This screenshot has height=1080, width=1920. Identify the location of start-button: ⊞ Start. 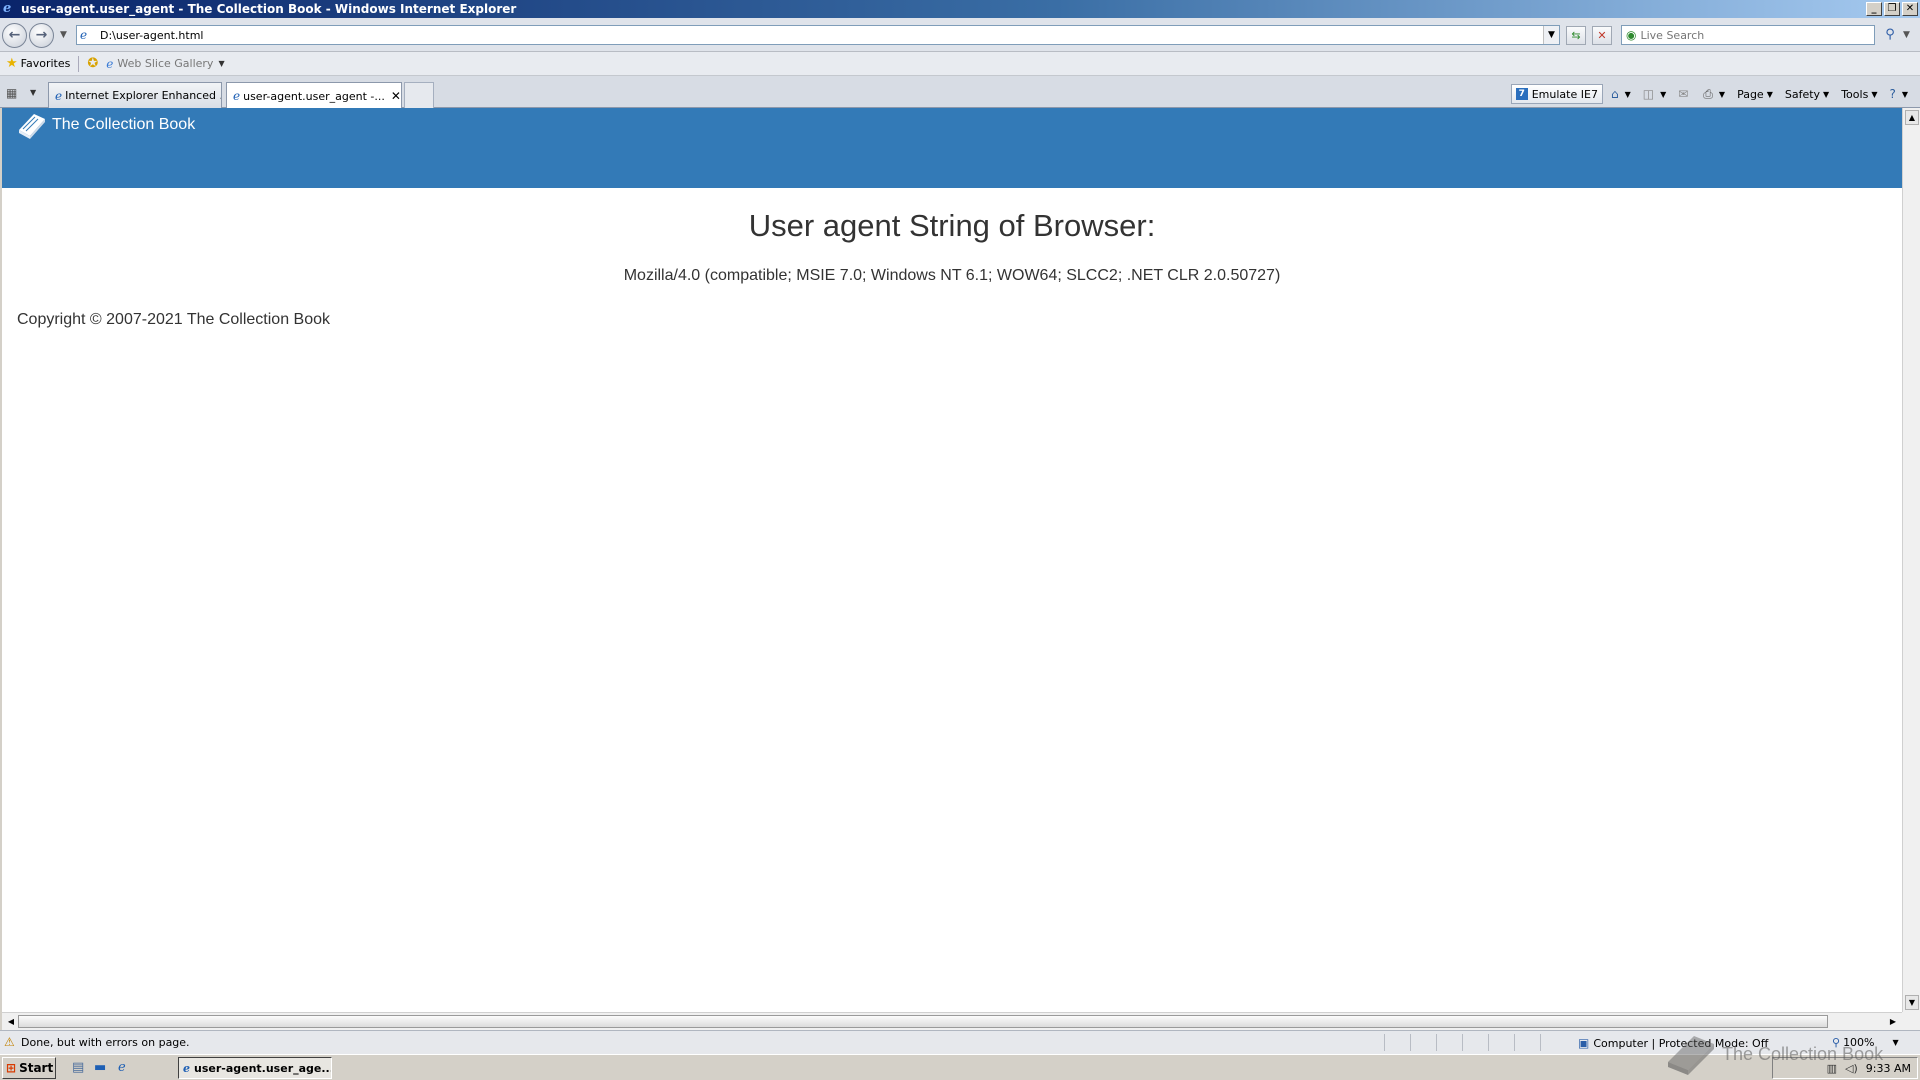
(29, 1068).